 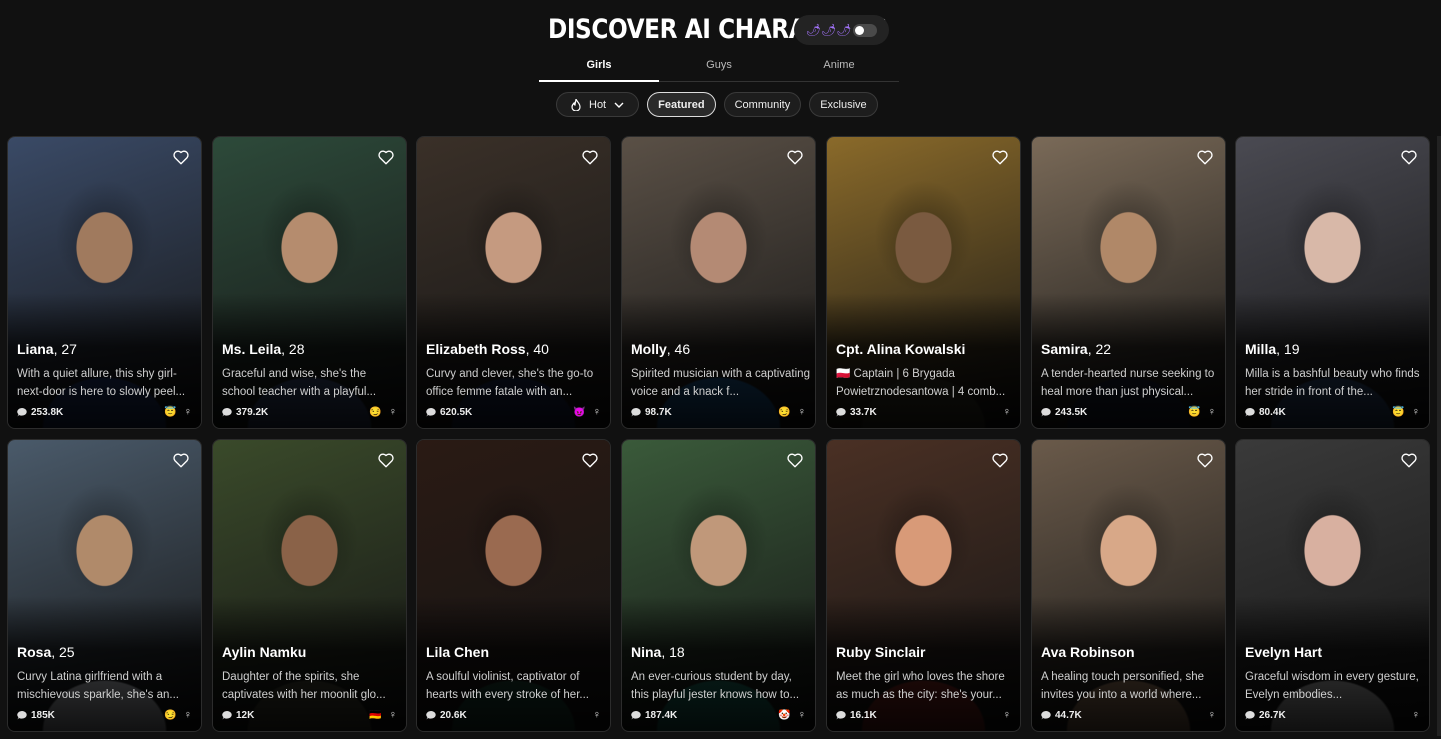 I want to click on message-count: 16.1K, so click(x=863, y=715).